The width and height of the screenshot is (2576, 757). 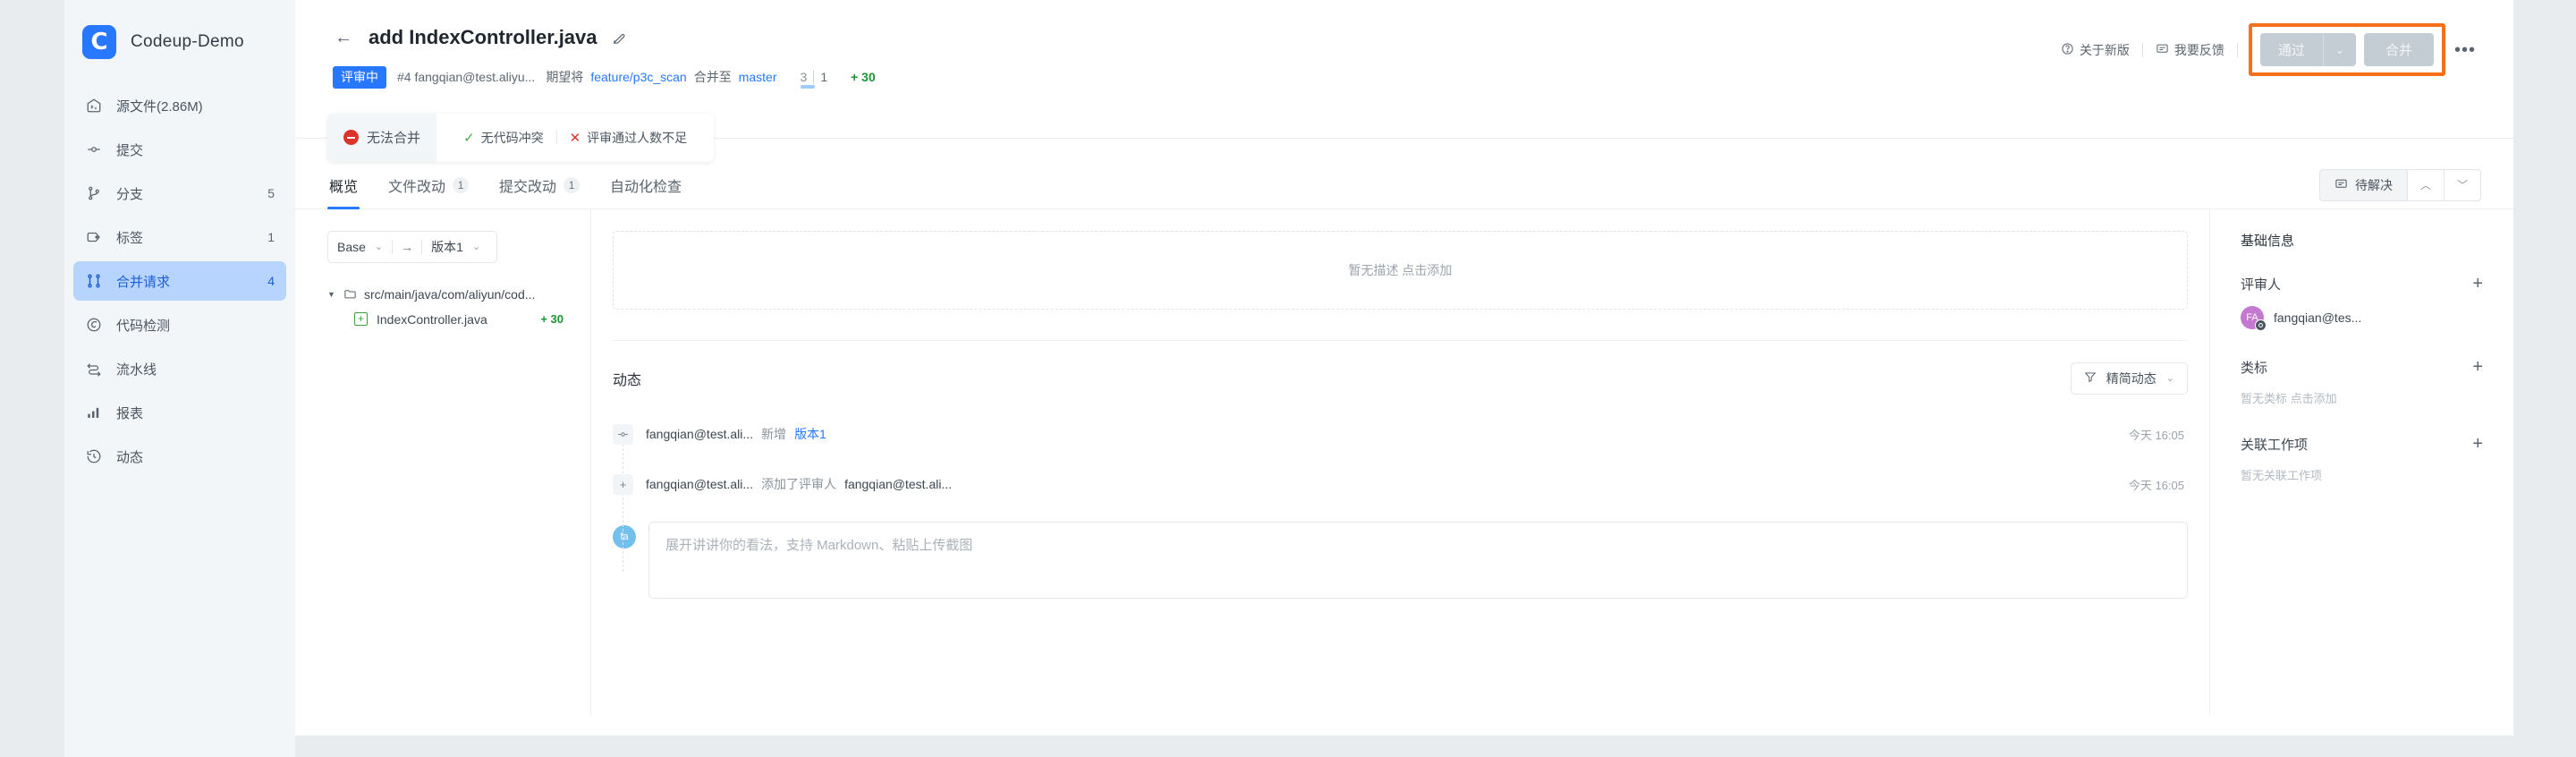 I want to click on description-placeholder: 暂无描述 点击添加, so click(x=1400, y=270).